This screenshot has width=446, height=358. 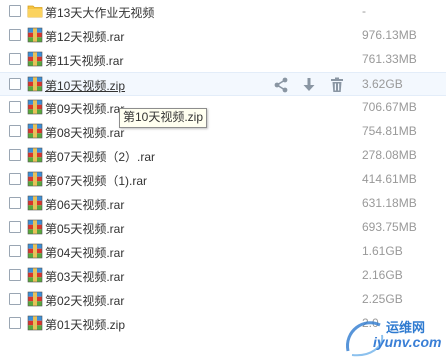 What do you see at coordinates (85, 324) in the screenshot?
I see `file-name: 第01天视频.zip` at bounding box center [85, 324].